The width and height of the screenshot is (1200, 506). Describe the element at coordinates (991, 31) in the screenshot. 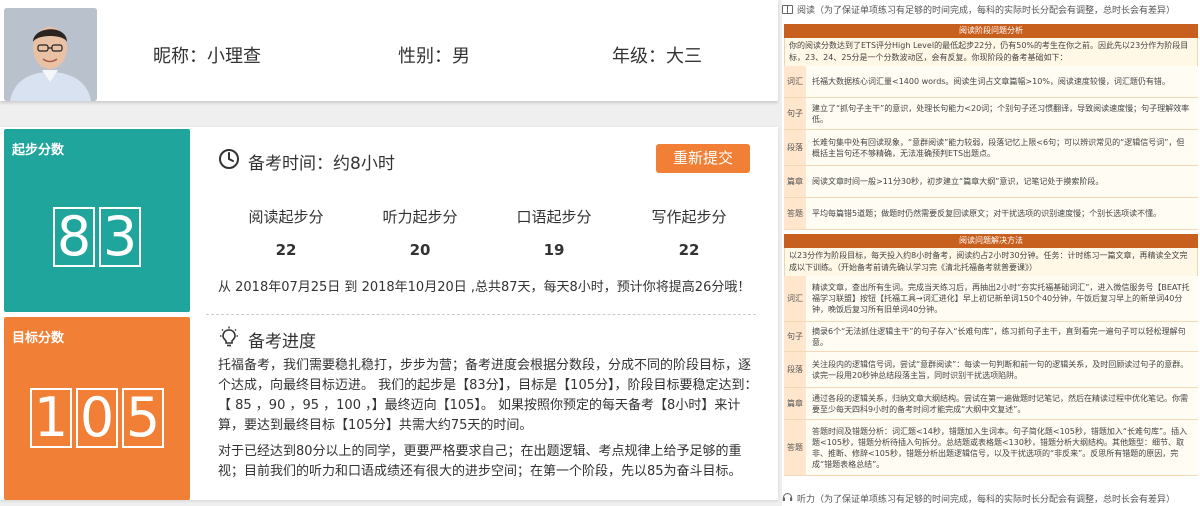

I see `analysis-title: 阅读阶段问题分析` at that location.